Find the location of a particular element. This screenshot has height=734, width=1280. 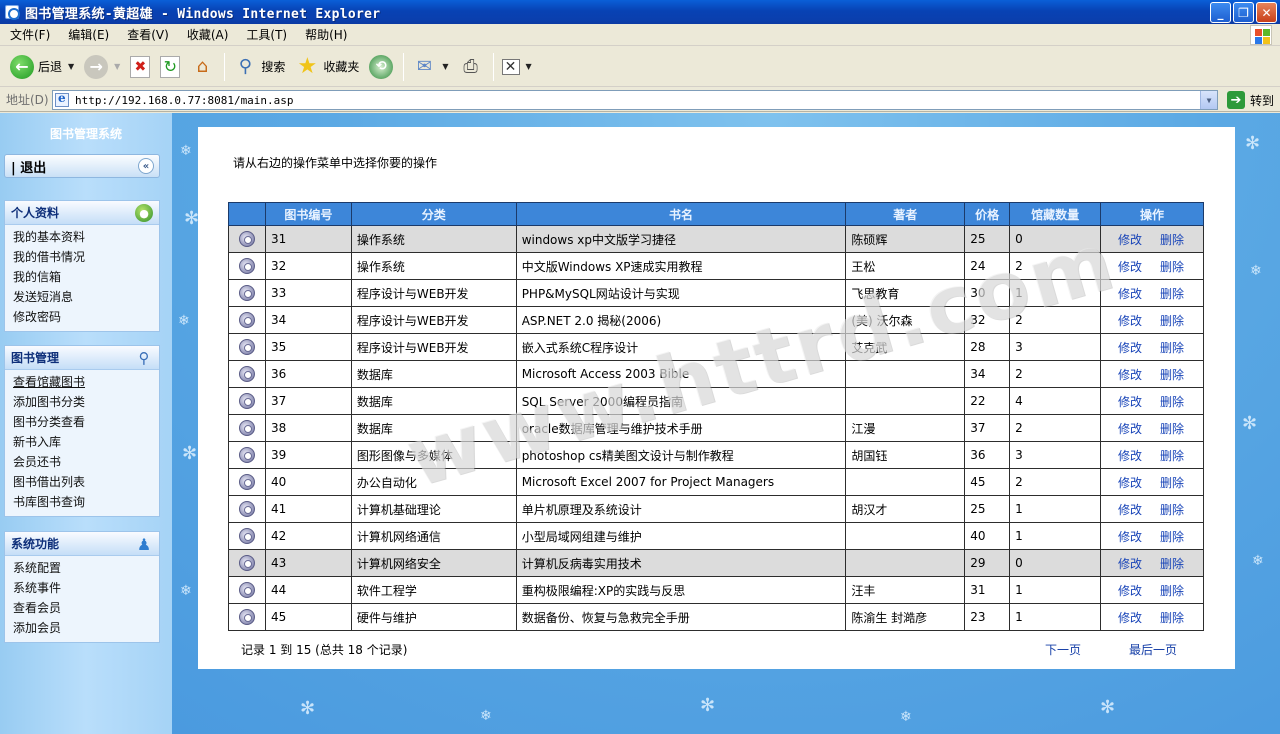

sidebar-item-mailbox: 我的信箱 is located at coordinates (86, 277).